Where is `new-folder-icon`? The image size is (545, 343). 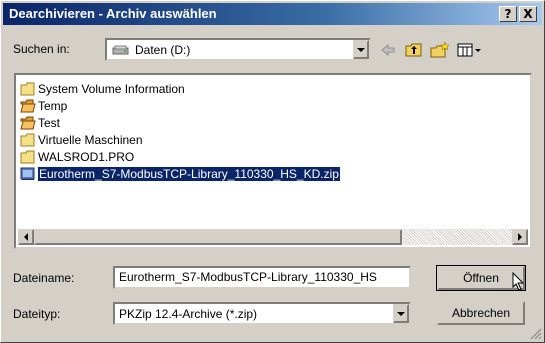 new-folder-icon is located at coordinates (440, 50).